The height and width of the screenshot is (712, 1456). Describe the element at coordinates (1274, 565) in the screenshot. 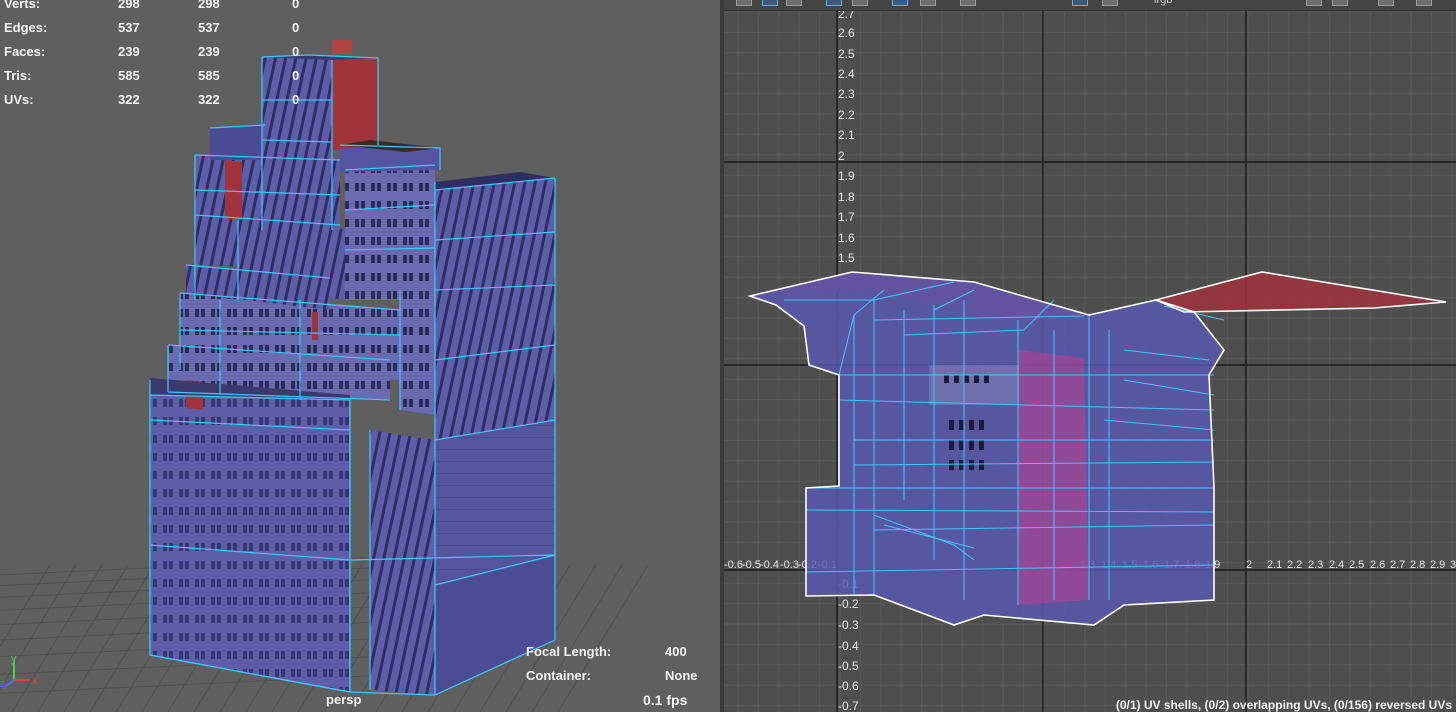

I see `u-tick-label: 2.1` at that location.